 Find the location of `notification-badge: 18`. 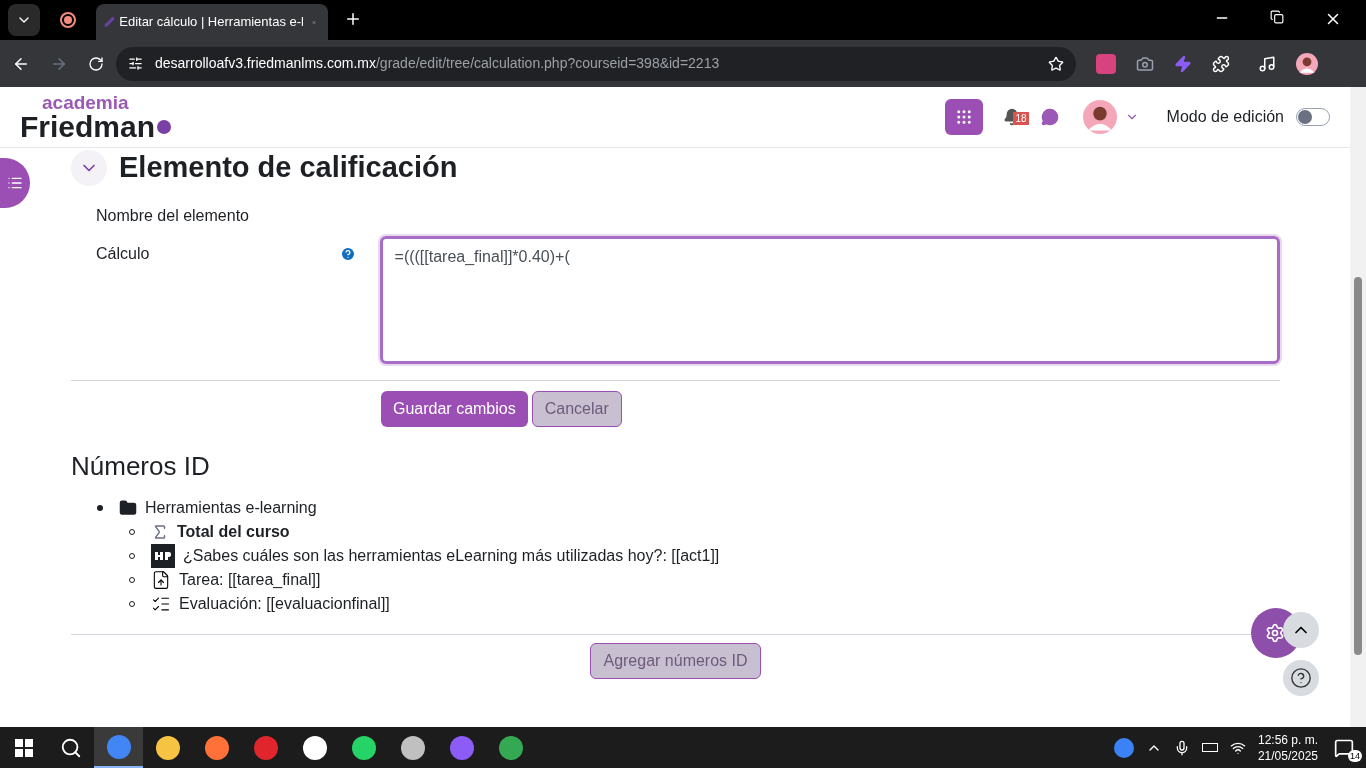

notification-badge: 18 is located at coordinates (1021, 118).